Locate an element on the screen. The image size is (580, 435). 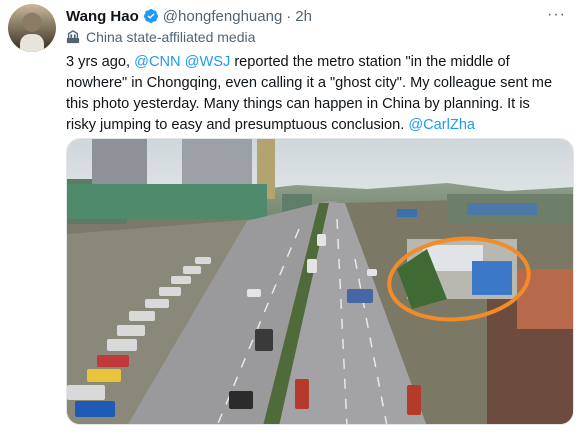
author-handle: @hongfenghuang is located at coordinates (223, 16).